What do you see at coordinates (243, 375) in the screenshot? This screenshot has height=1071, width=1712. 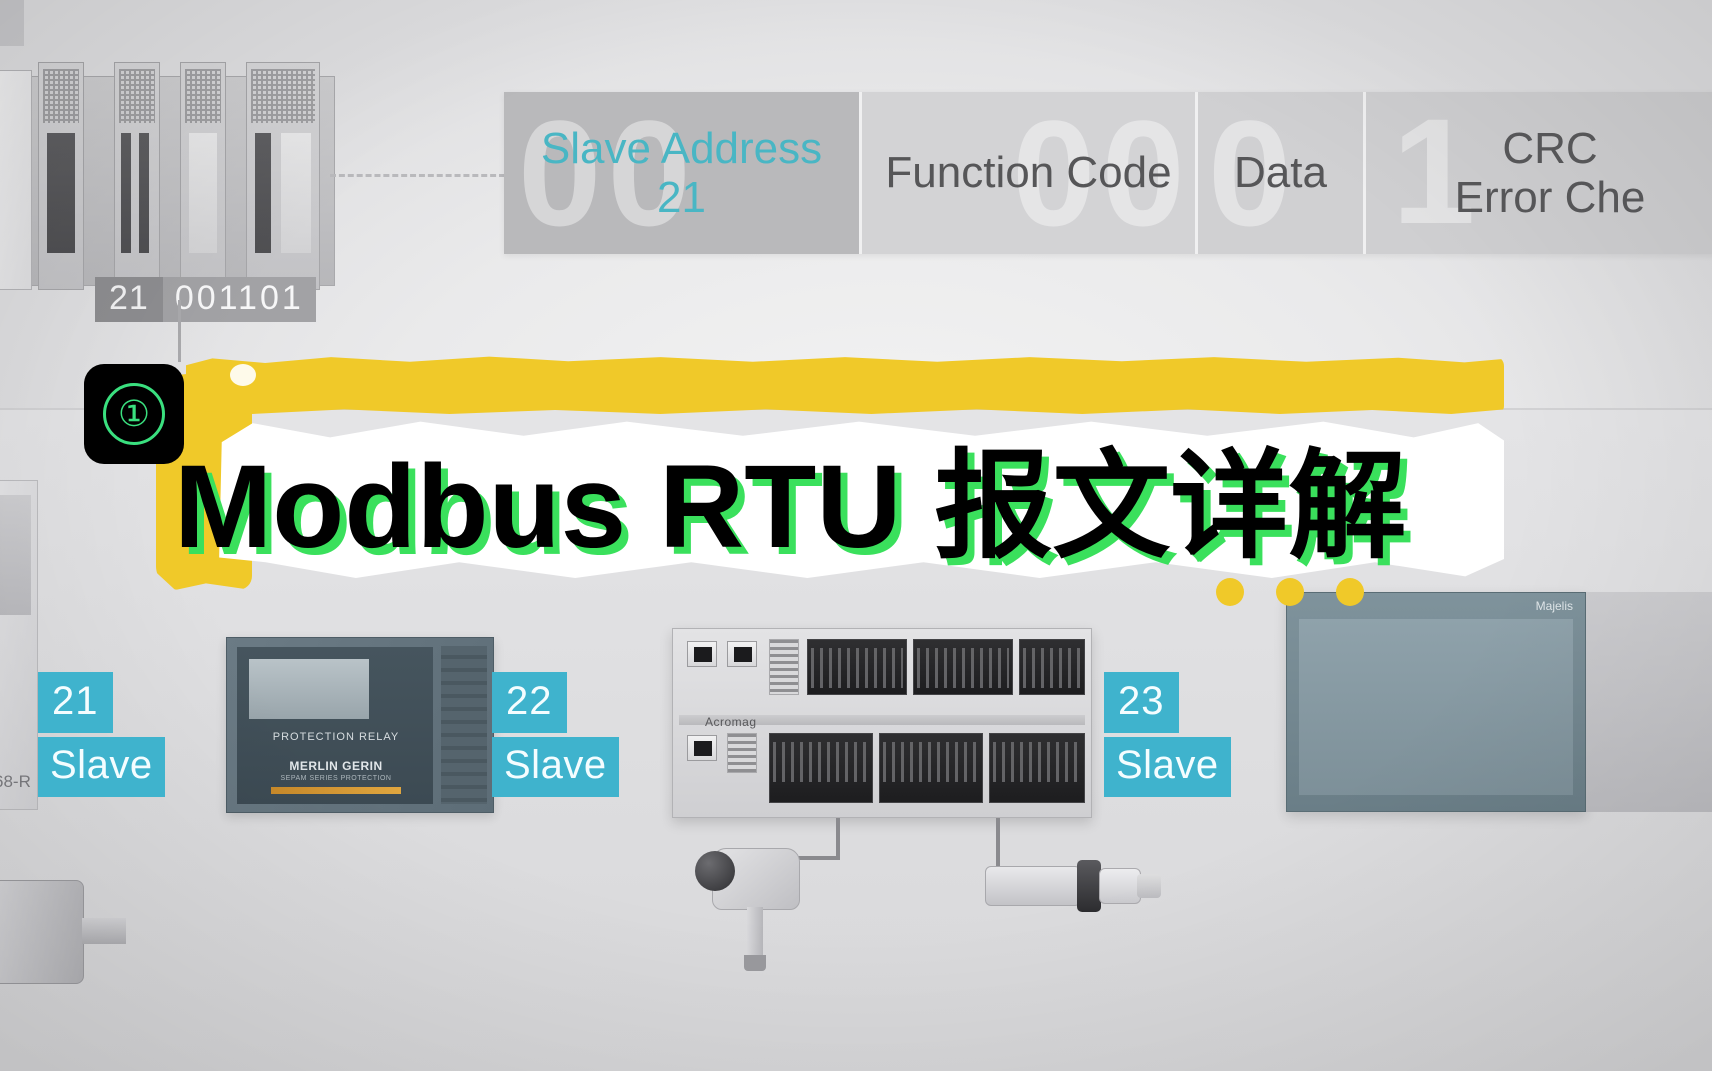 I see `brush-highlight-dot` at bounding box center [243, 375].